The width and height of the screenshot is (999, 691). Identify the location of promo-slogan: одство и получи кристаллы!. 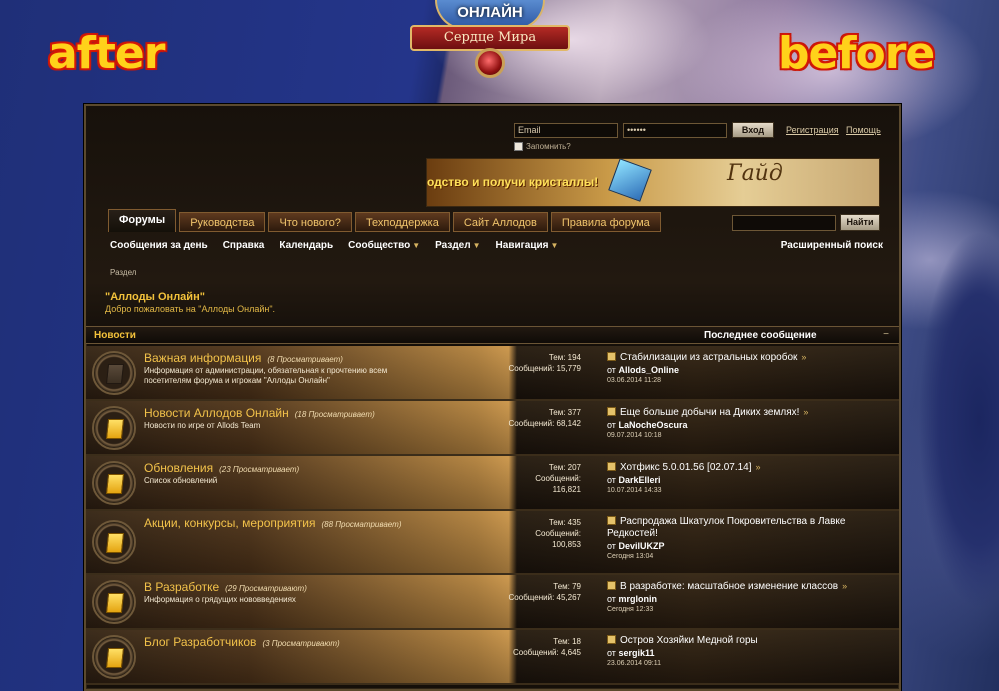
(513, 182).